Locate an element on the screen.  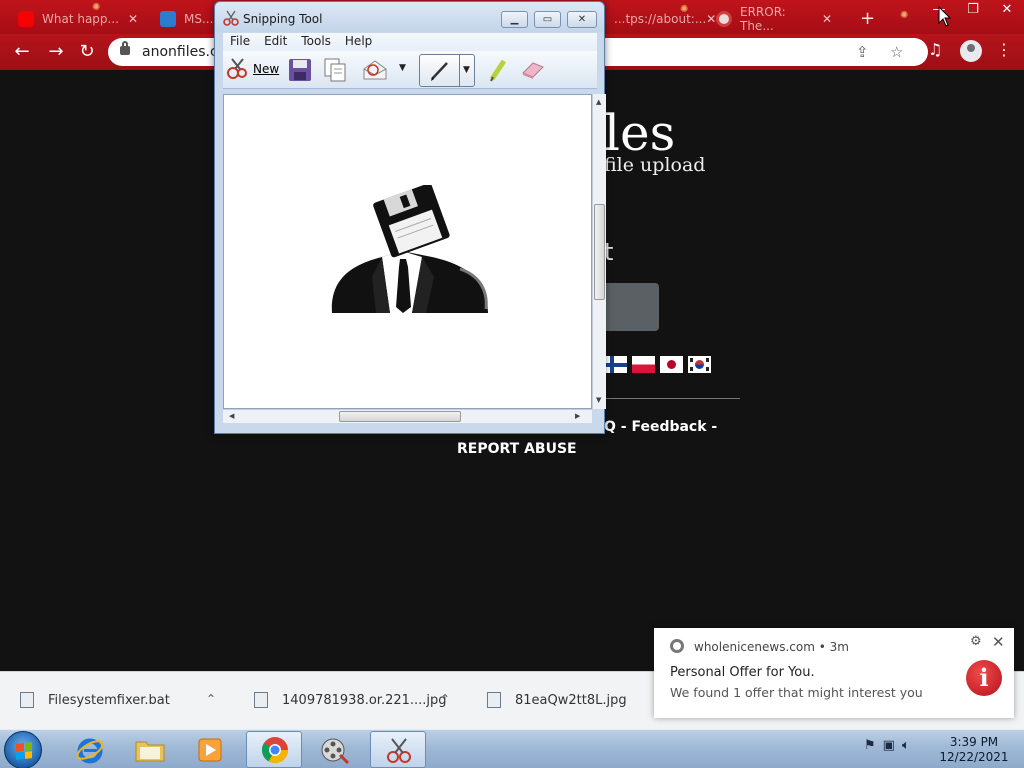
horizontal-scrollbar: ◀ ▶ is located at coordinates (407, 416).